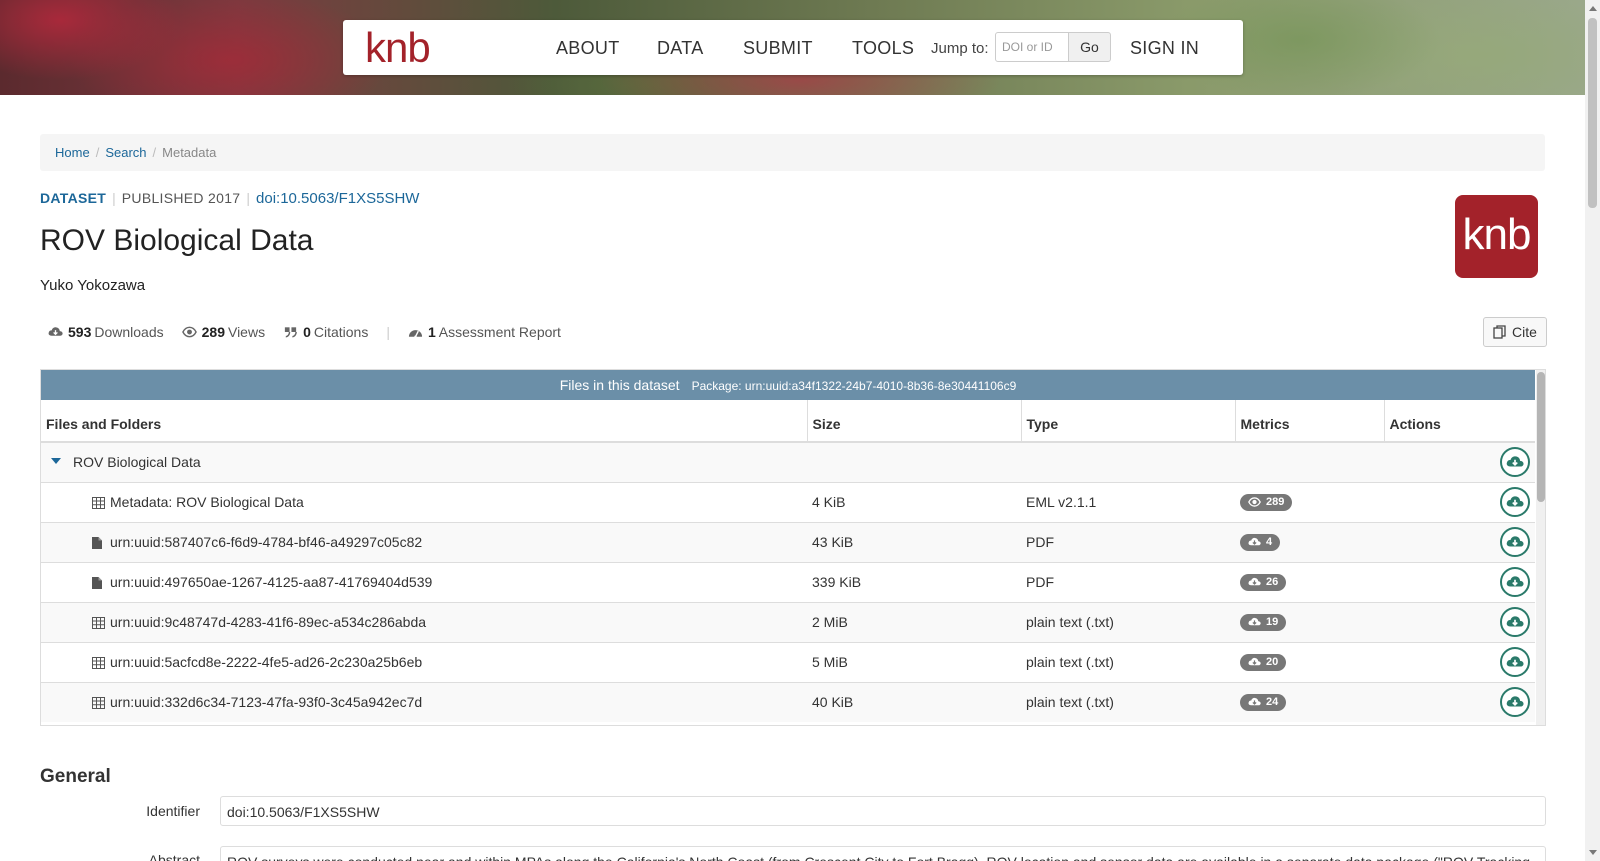 This screenshot has height=861, width=1600. Describe the element at coordinates (415, 334) in the screenshot. I see `dashboard-icon` at that location.